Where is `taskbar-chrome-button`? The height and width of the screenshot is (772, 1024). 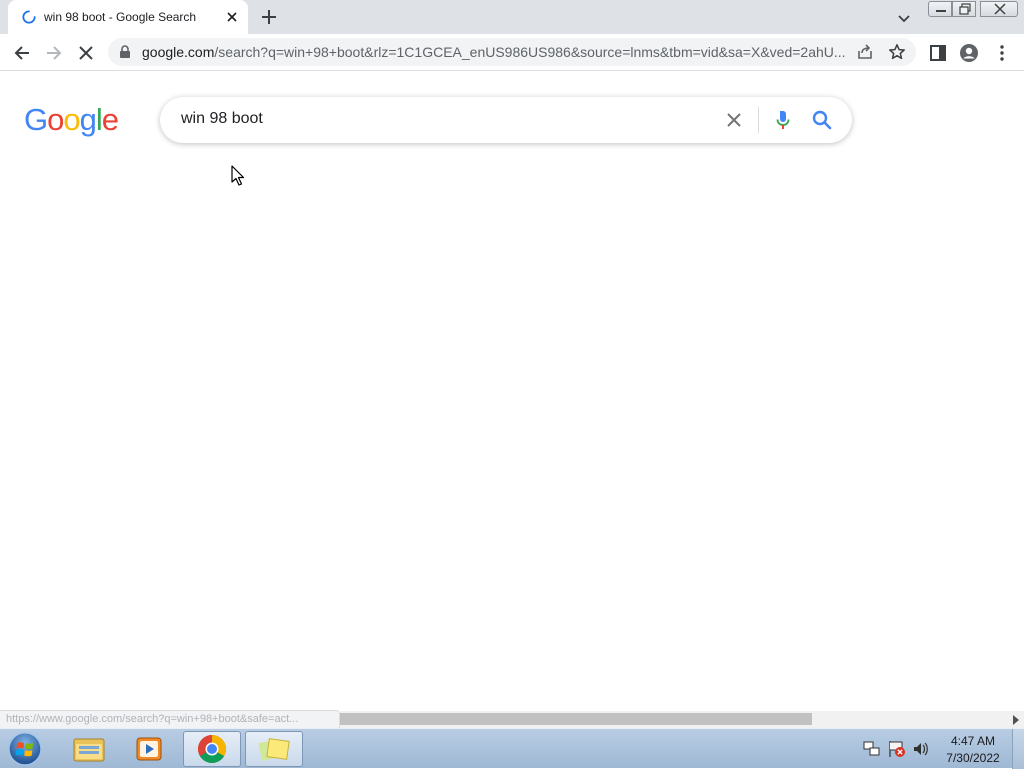 taskbar-chrome-button is located at coordinates (212, 749).